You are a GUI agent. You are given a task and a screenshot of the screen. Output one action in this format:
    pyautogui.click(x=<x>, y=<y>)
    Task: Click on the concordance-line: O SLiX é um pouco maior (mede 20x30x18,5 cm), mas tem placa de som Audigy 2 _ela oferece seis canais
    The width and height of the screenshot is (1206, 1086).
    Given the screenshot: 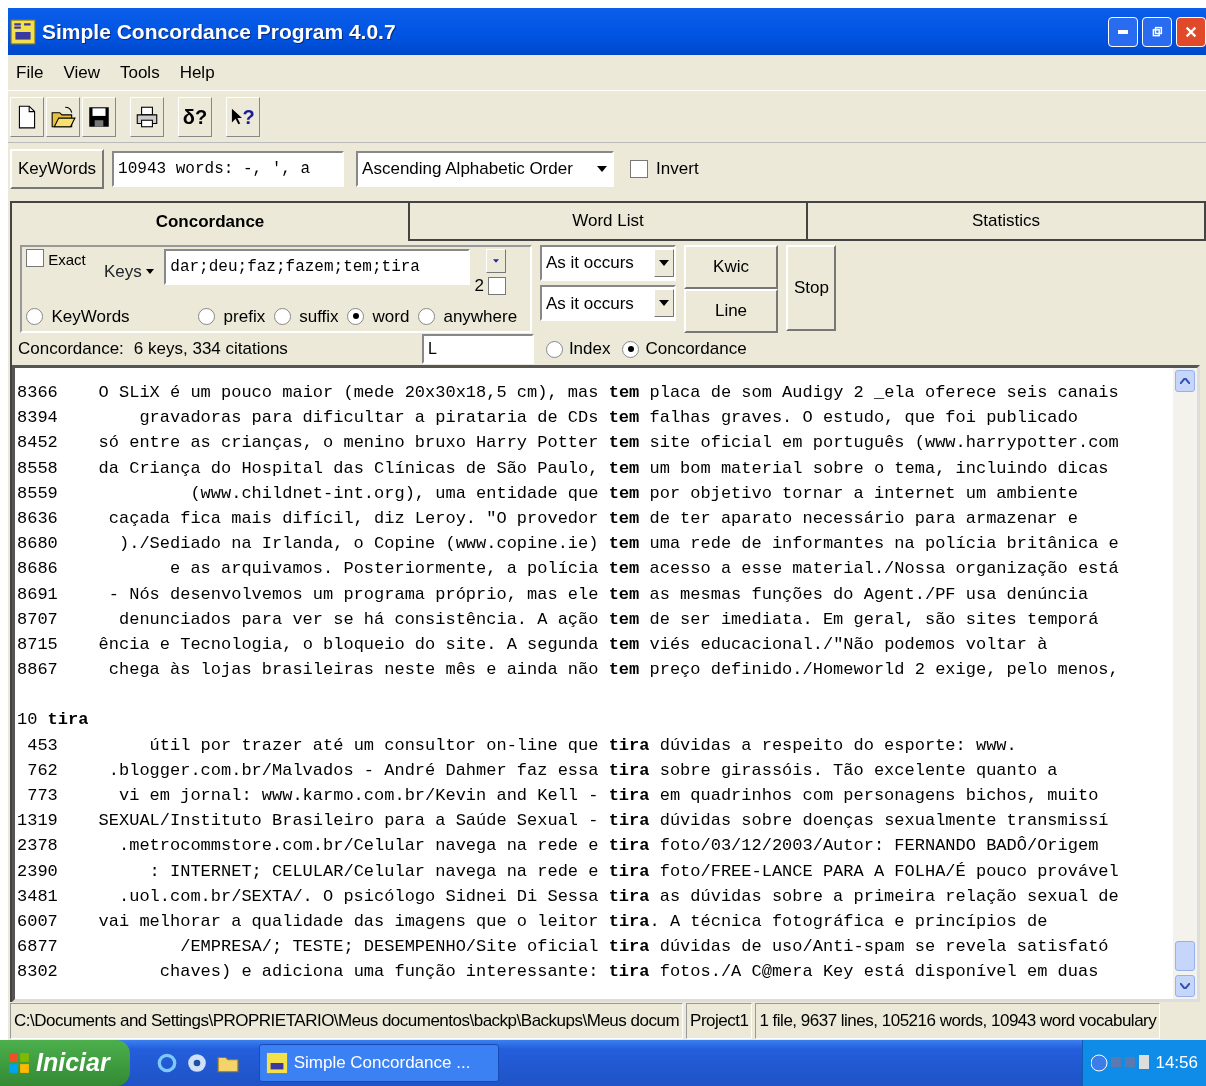 What is the action you would take?
    pyautogui.click(x=608, y=393)
    